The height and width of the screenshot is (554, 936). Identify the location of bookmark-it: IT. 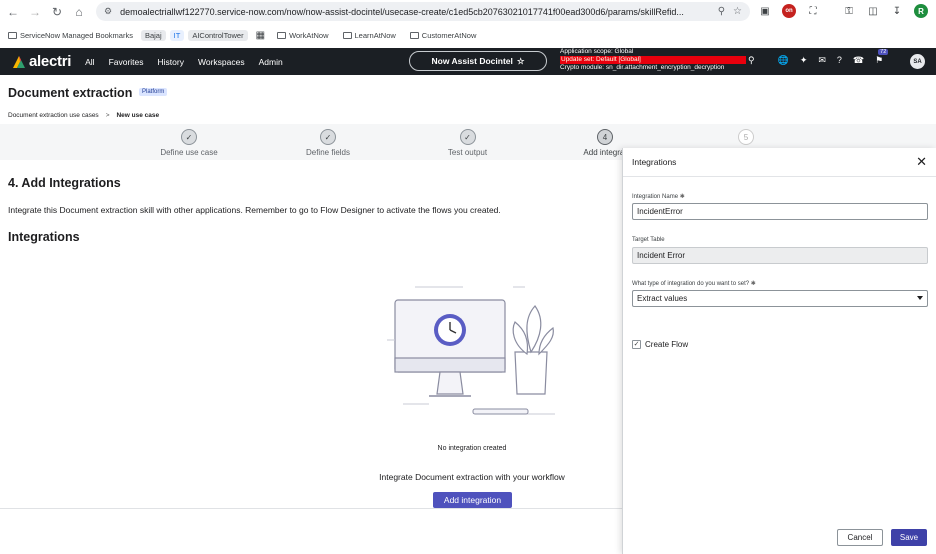
(177, 35).